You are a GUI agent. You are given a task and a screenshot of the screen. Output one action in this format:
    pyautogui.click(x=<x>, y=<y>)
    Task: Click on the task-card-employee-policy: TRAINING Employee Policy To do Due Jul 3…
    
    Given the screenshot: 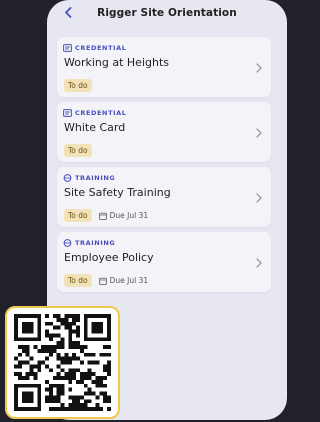 What is the action you would take?
    pyautogui.click(x=164, y=262)
    